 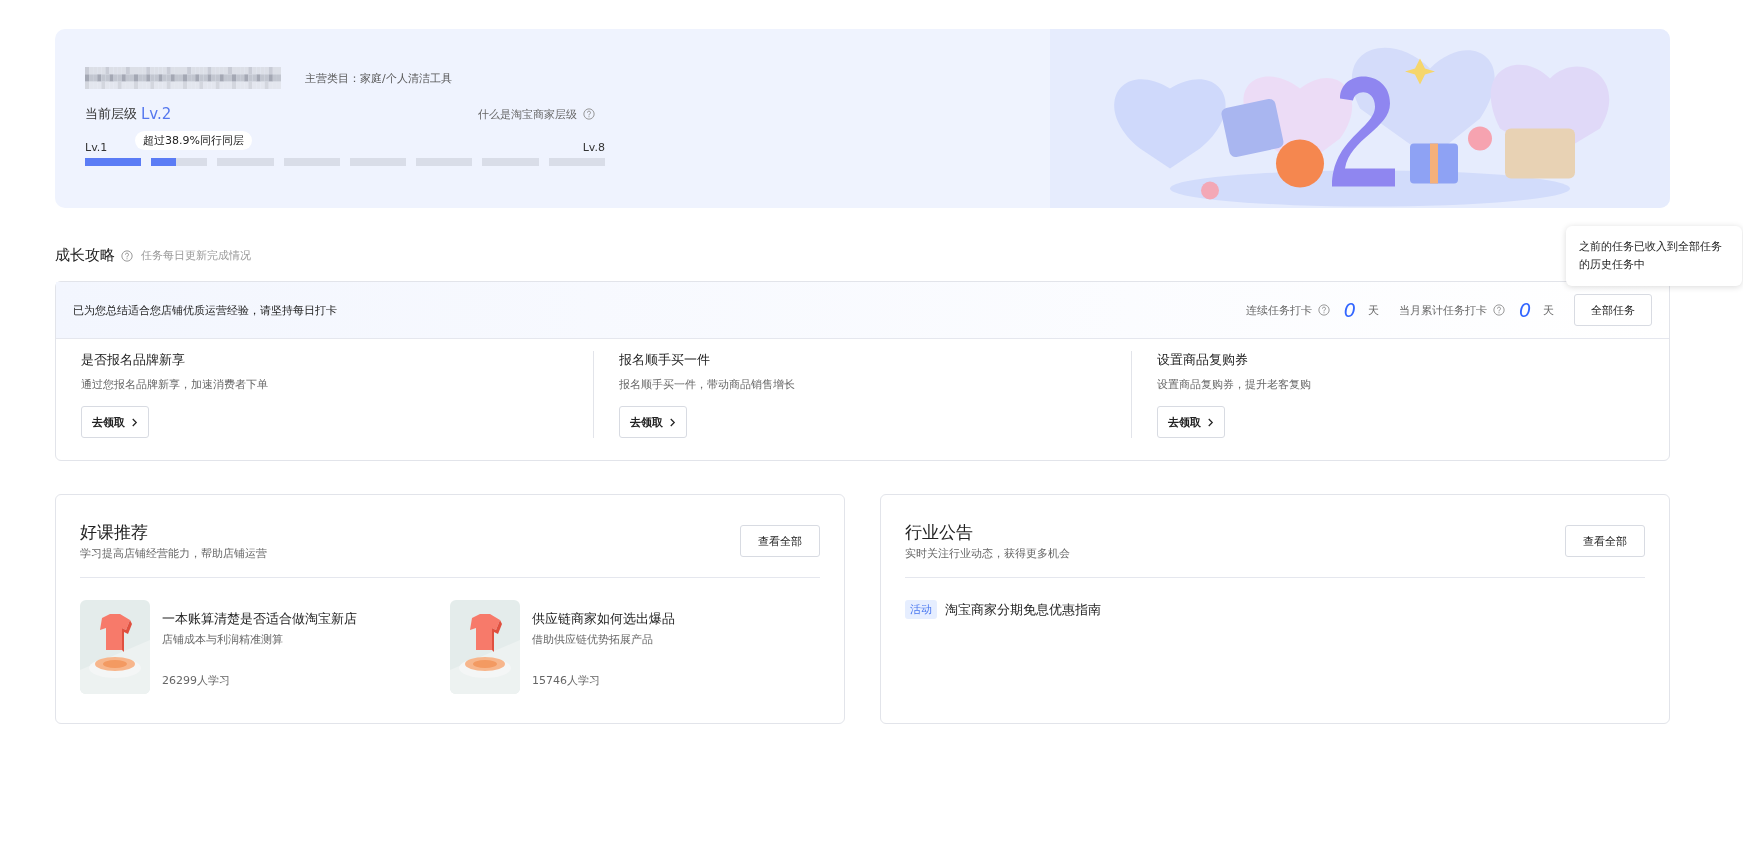 What do you see at coordinates (1524, 310) in the screenshot?
I see `month-count: 0` at bounding box center [1524, 310].